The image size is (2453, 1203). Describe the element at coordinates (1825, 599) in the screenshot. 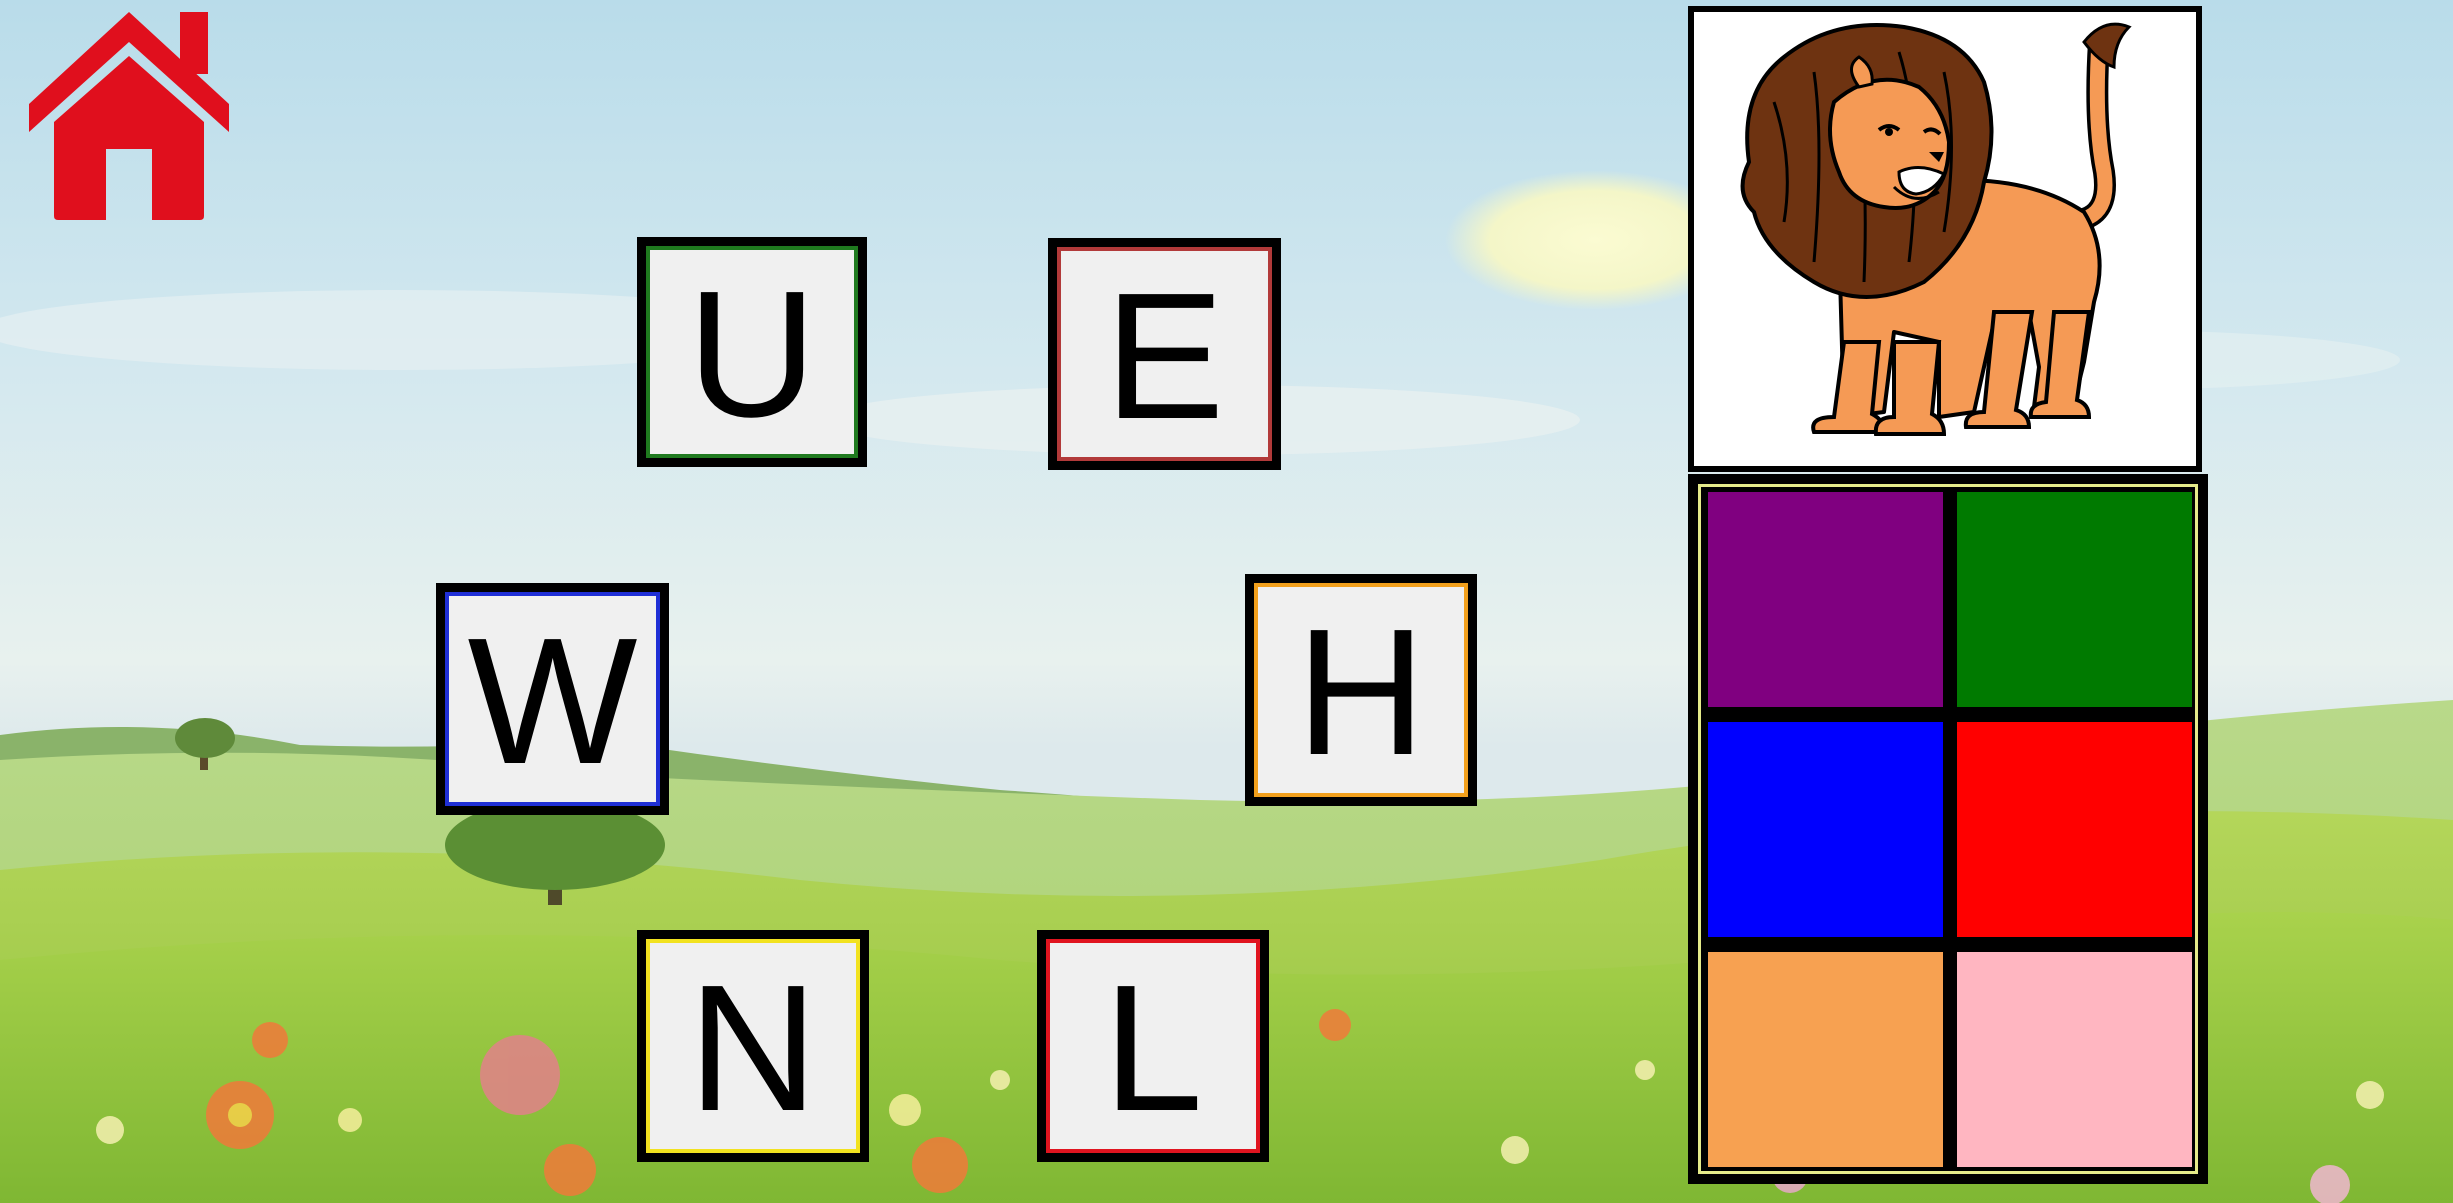

I see `swatch-purple` at that location.